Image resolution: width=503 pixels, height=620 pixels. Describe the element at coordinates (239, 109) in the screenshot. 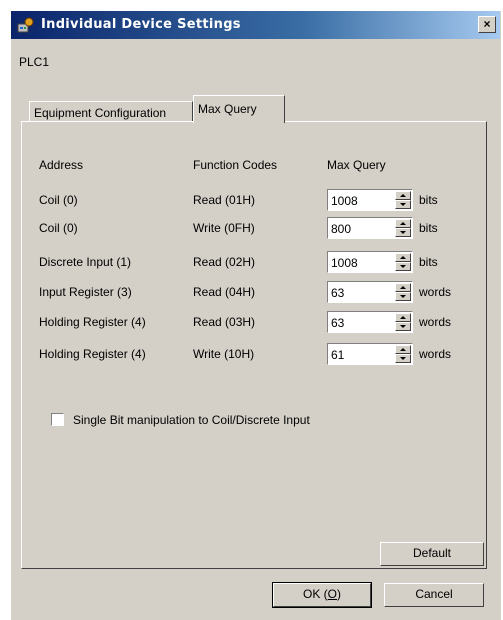

I see `tab-max-query: Max Query` at that location.